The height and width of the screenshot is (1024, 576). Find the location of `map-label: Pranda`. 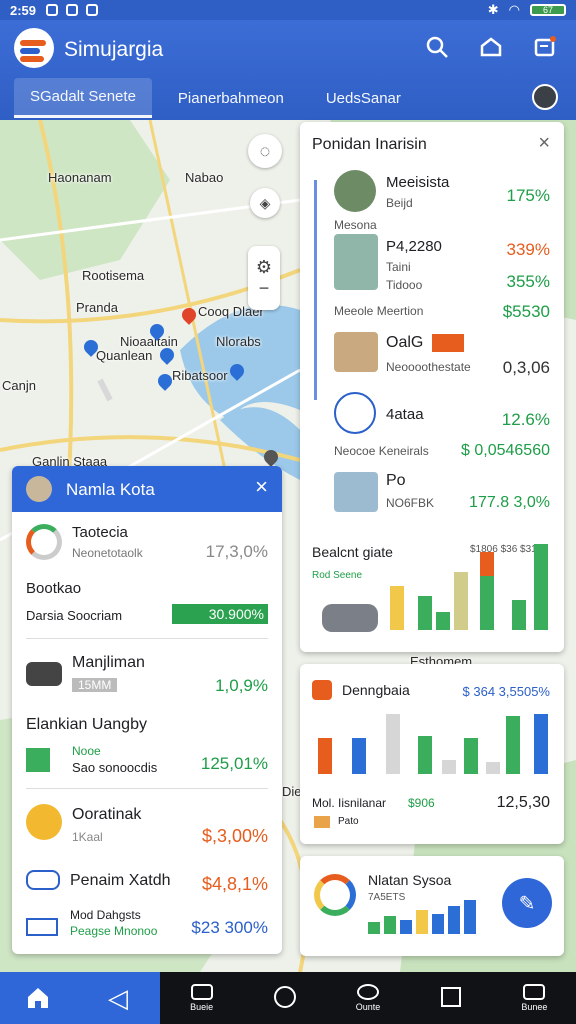

map-label: Pranda is located at coordinates (97, 307).